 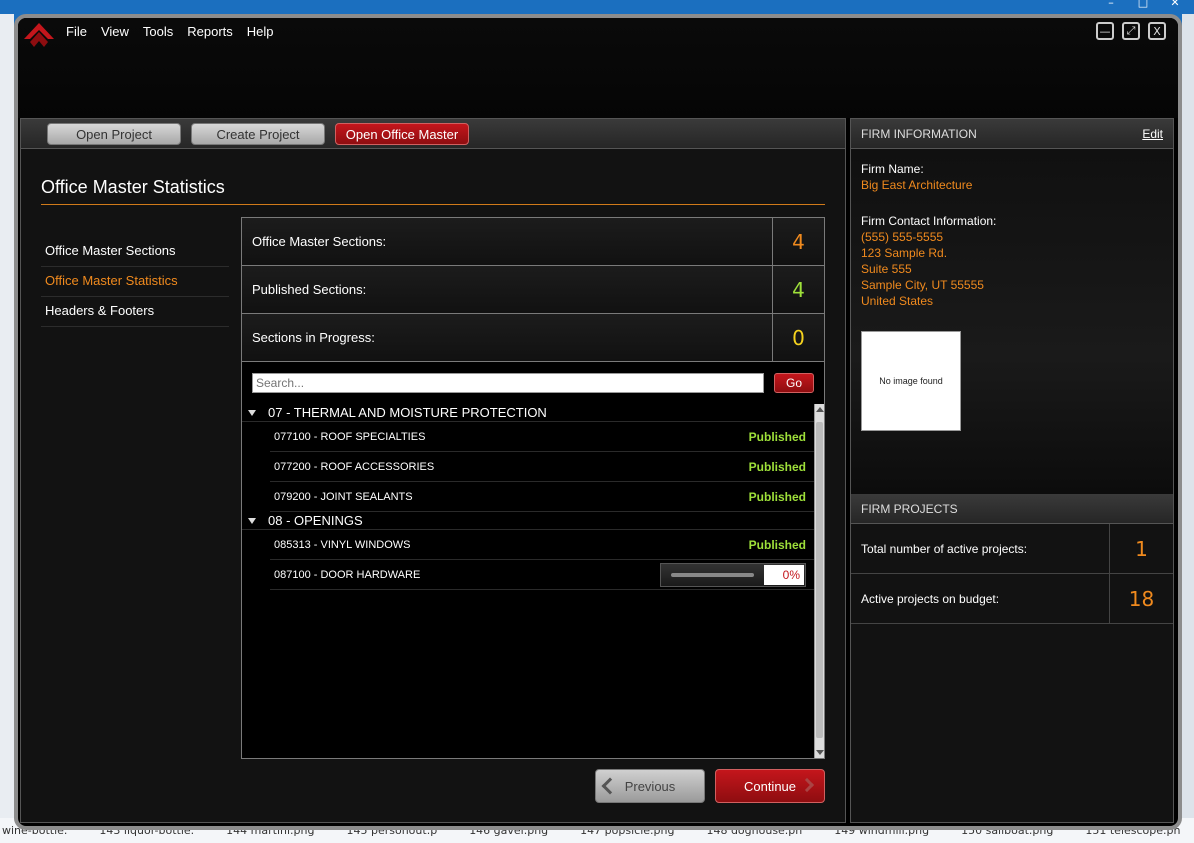 I want to click on stat-row: Sections in Progress: 0, so click(x=533, y=338).